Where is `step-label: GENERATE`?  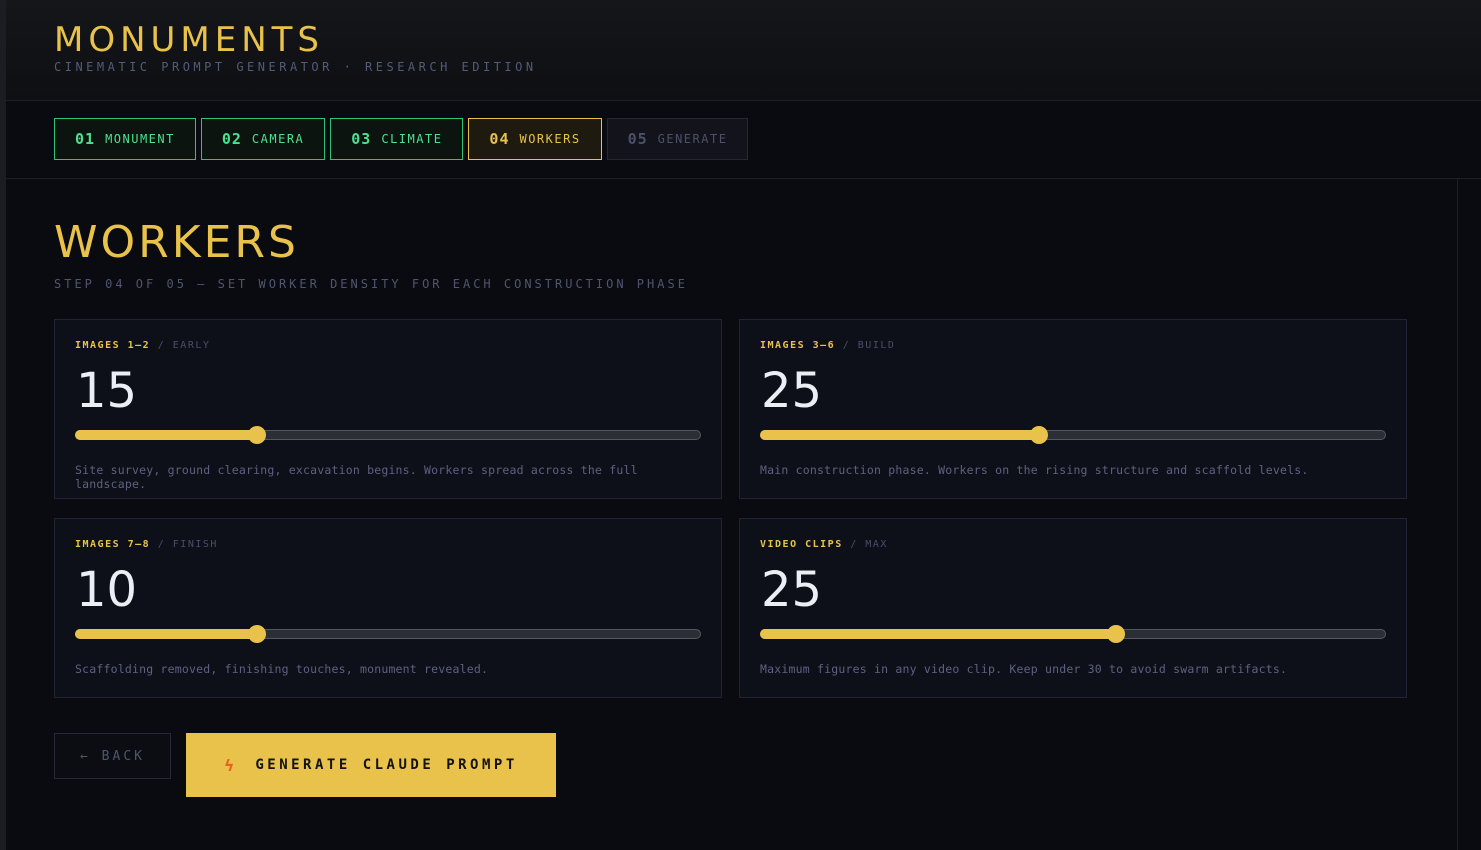
step-label: GENERATE is located at coordinates (692, 139).